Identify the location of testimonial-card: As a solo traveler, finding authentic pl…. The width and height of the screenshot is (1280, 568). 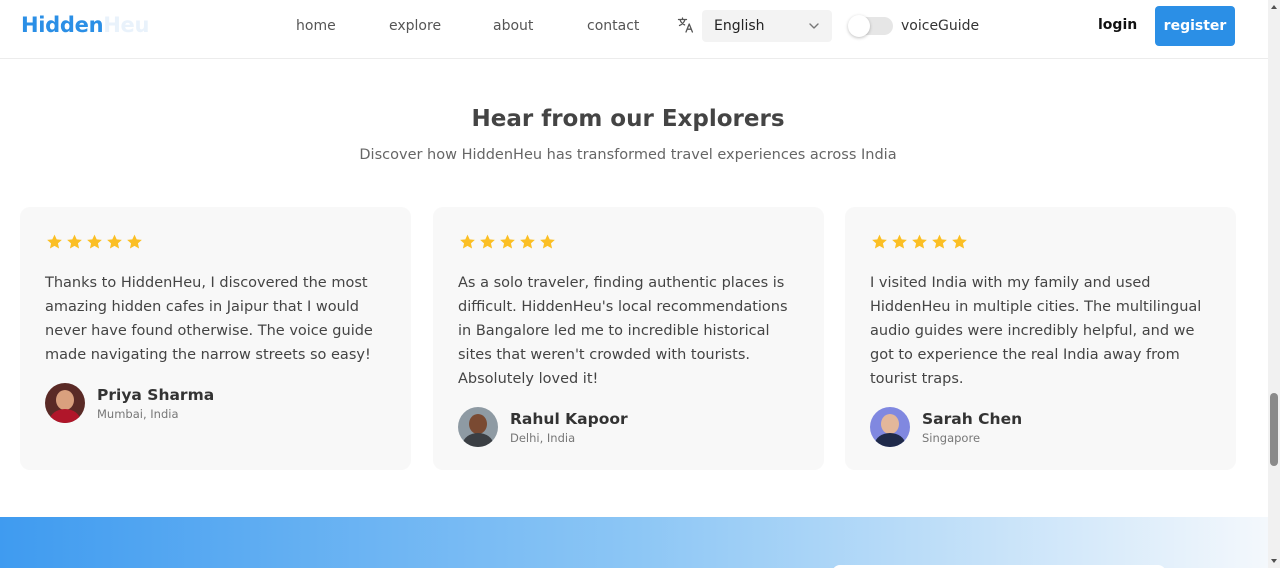
(628, 338).